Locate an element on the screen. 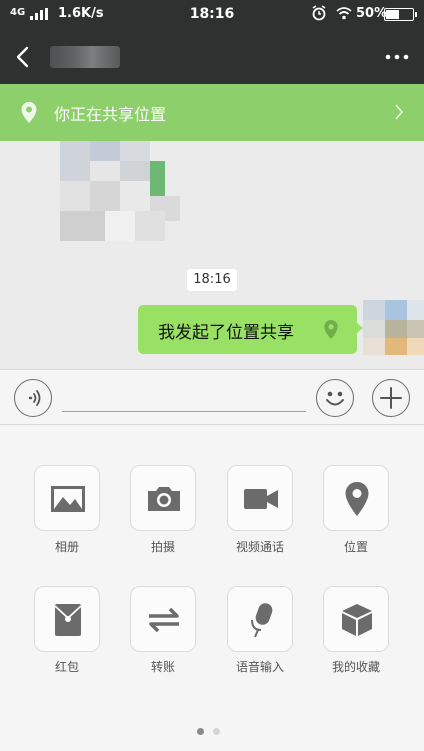  input-bar is located at coordinates (212, 397).